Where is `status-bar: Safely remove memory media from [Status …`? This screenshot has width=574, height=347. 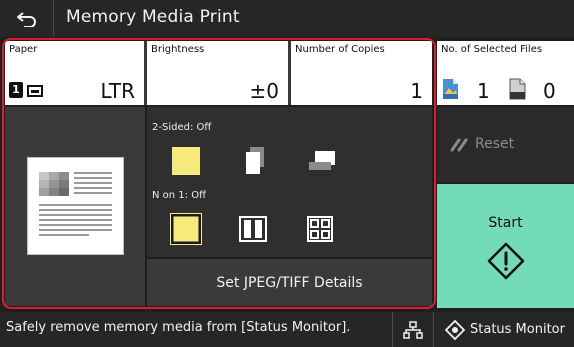 status-bar: Safely remove memory media from [Status … is located at coordinates (287, 329).